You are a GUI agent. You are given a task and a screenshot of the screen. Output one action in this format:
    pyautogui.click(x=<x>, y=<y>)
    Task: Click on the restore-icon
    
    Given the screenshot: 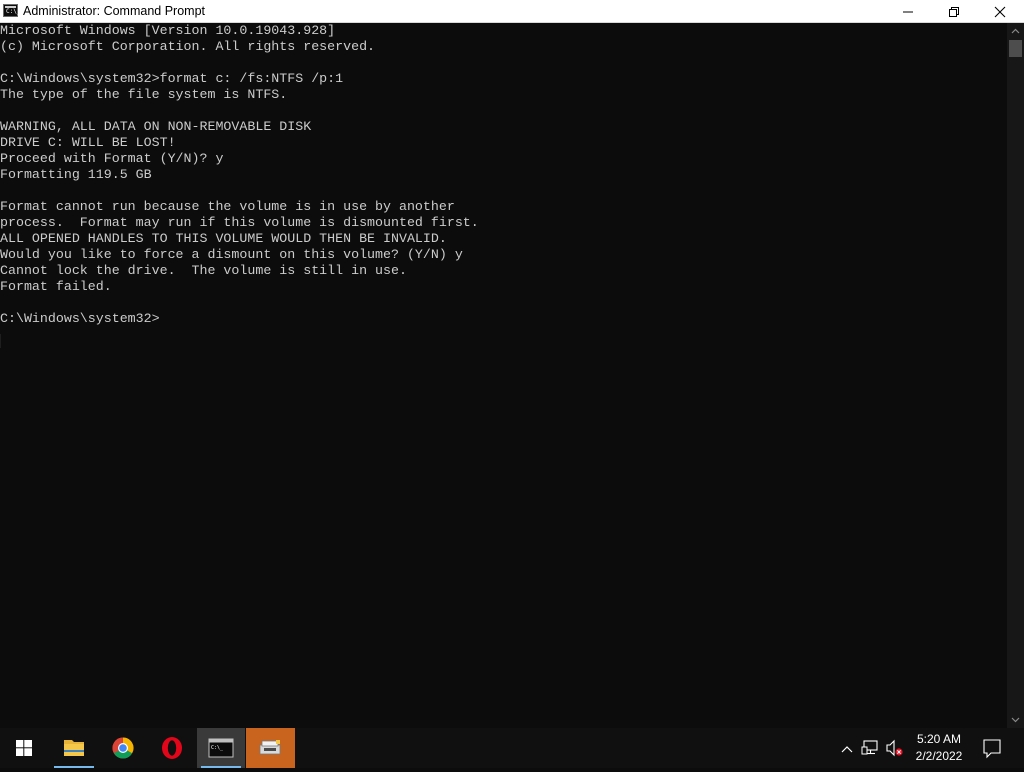 What is the action you would take?
    pyautogui.click(x=954, y=12)
    